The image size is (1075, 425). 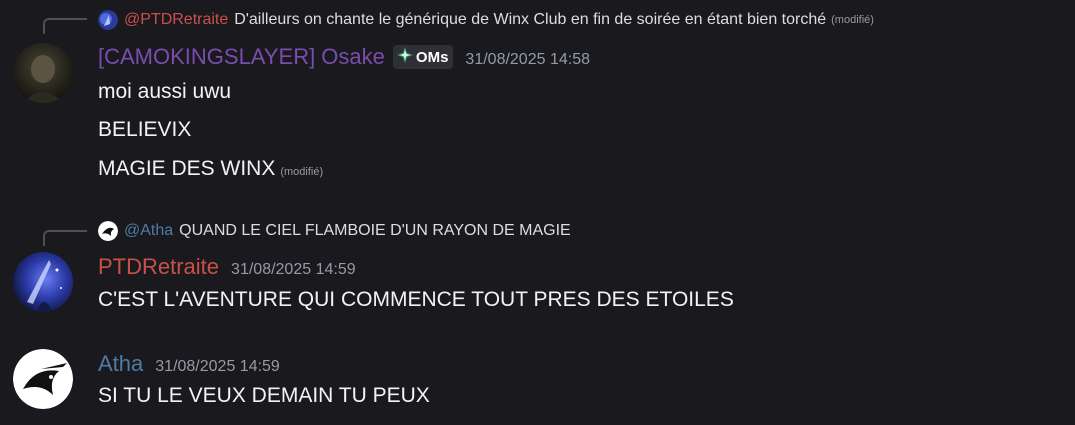 I want to click on diamond-compass-icon, so click(x=404, y=57).